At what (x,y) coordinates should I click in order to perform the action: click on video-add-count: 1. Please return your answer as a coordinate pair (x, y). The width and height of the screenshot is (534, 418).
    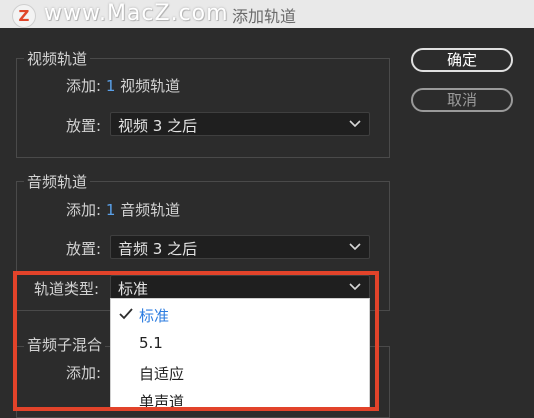
    Looking at the image, I should click on (111, 86).